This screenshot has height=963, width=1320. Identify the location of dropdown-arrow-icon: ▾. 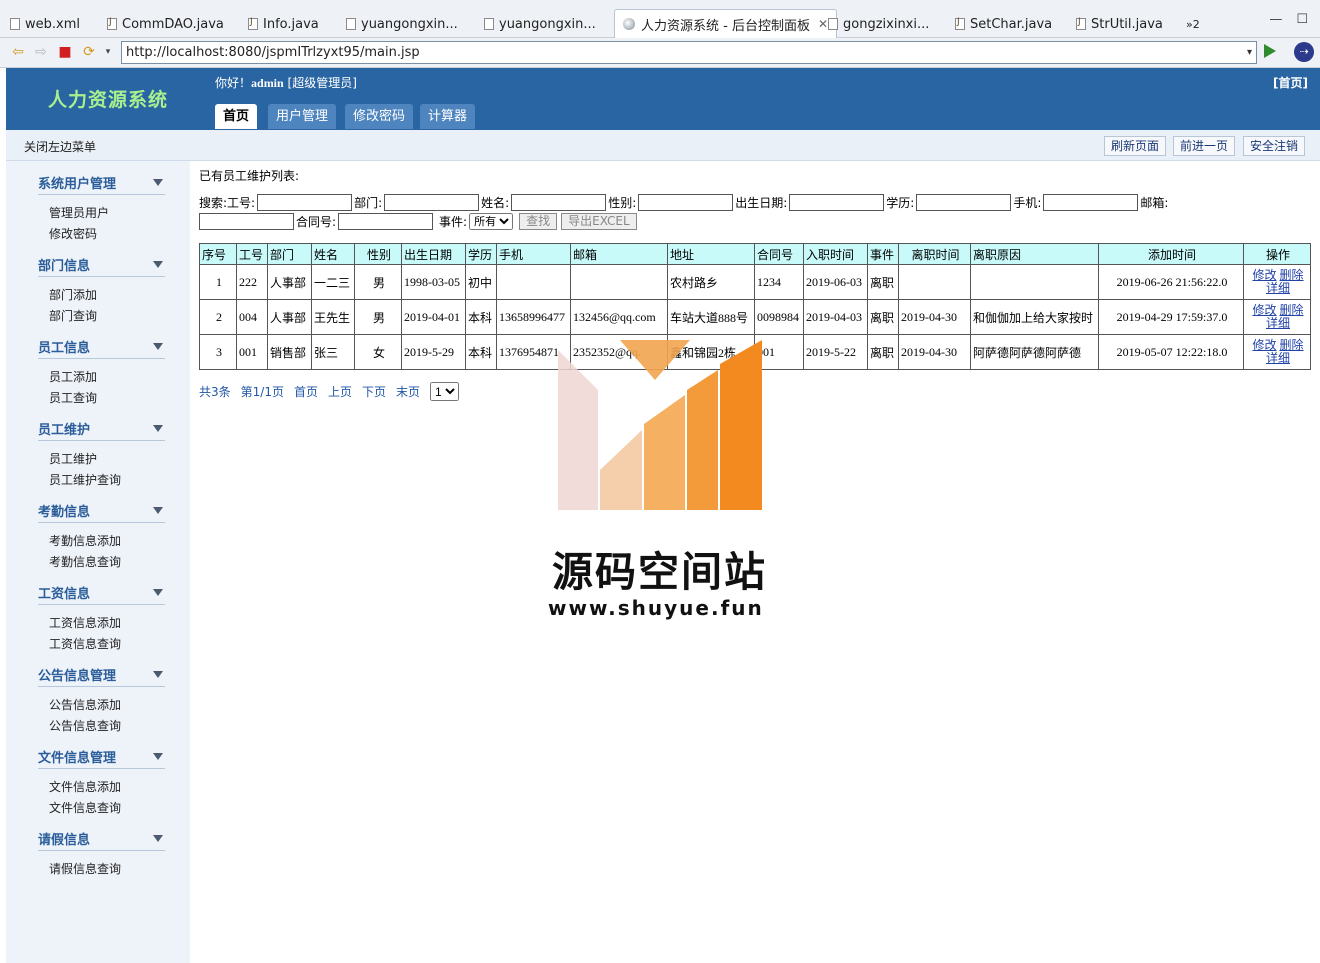
(108, 52).